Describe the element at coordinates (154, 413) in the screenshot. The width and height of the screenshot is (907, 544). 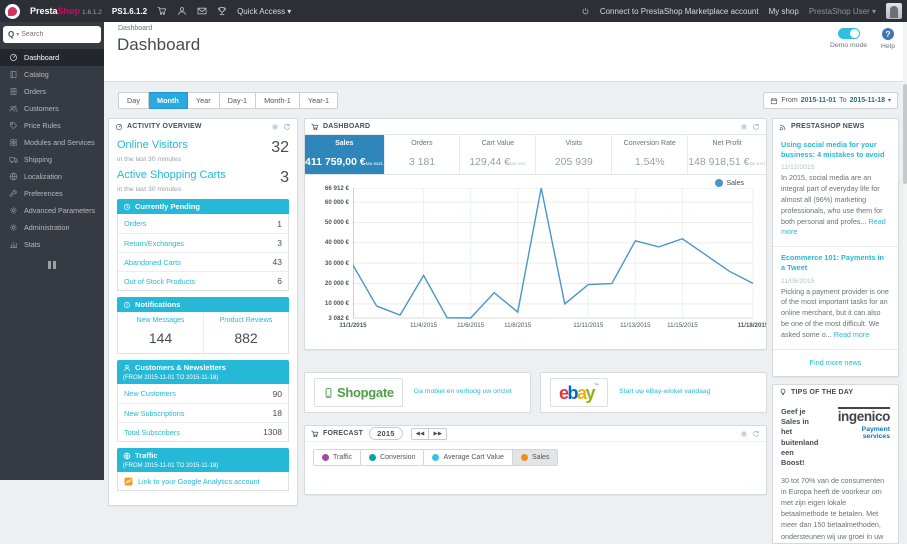
I see `new-subscriptions-link: New Subscriptions` at that location.